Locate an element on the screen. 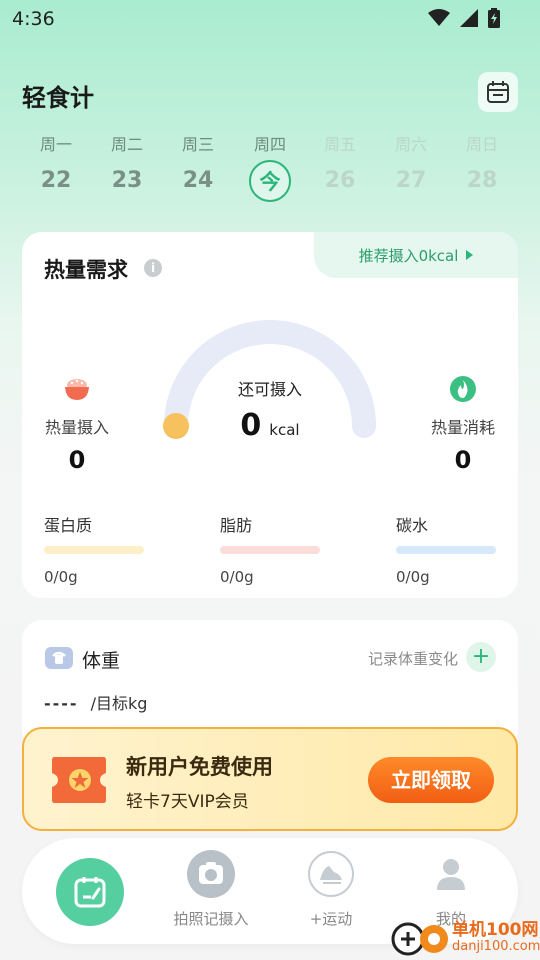 The image size is (540, 960). remaining-label: 还可摄入 is located at coordinates (269, 389).